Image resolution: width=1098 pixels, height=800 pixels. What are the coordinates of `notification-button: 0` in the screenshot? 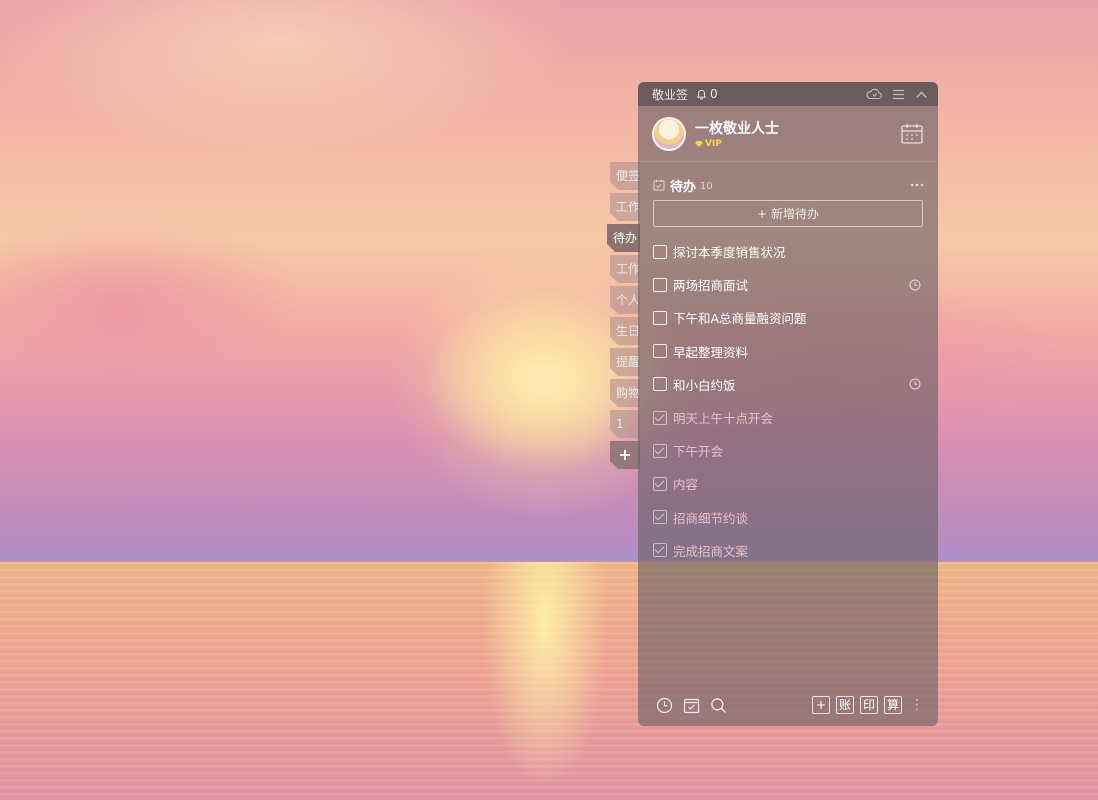 It's located at (707, 94).